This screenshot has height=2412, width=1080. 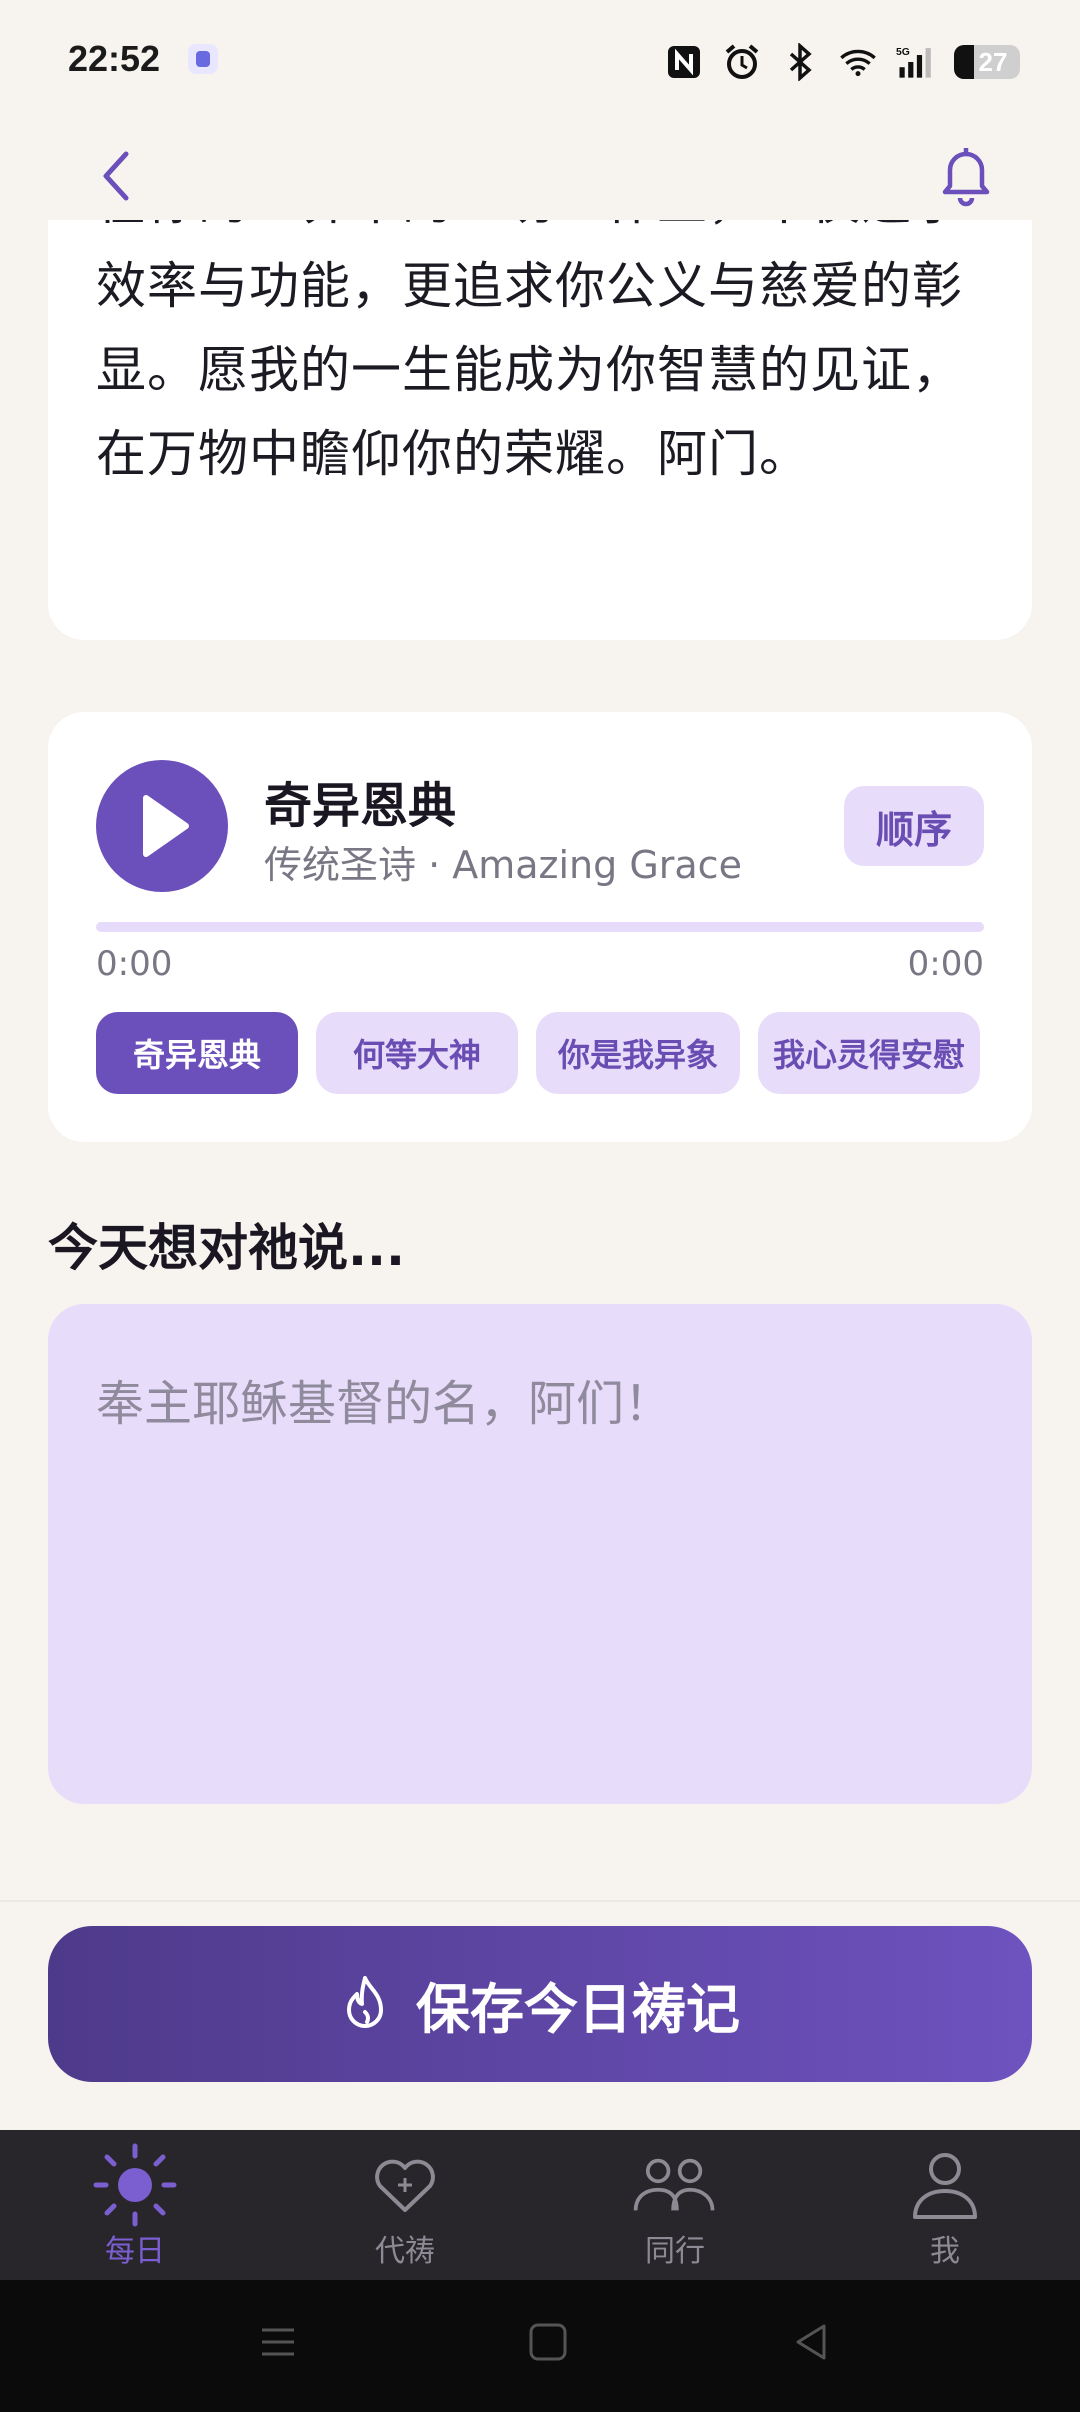 What do you see at coordinates (540, 60) in the screenshot?
I see `status-bar: 22:52 5G 27` at bounding box center [540, 60].